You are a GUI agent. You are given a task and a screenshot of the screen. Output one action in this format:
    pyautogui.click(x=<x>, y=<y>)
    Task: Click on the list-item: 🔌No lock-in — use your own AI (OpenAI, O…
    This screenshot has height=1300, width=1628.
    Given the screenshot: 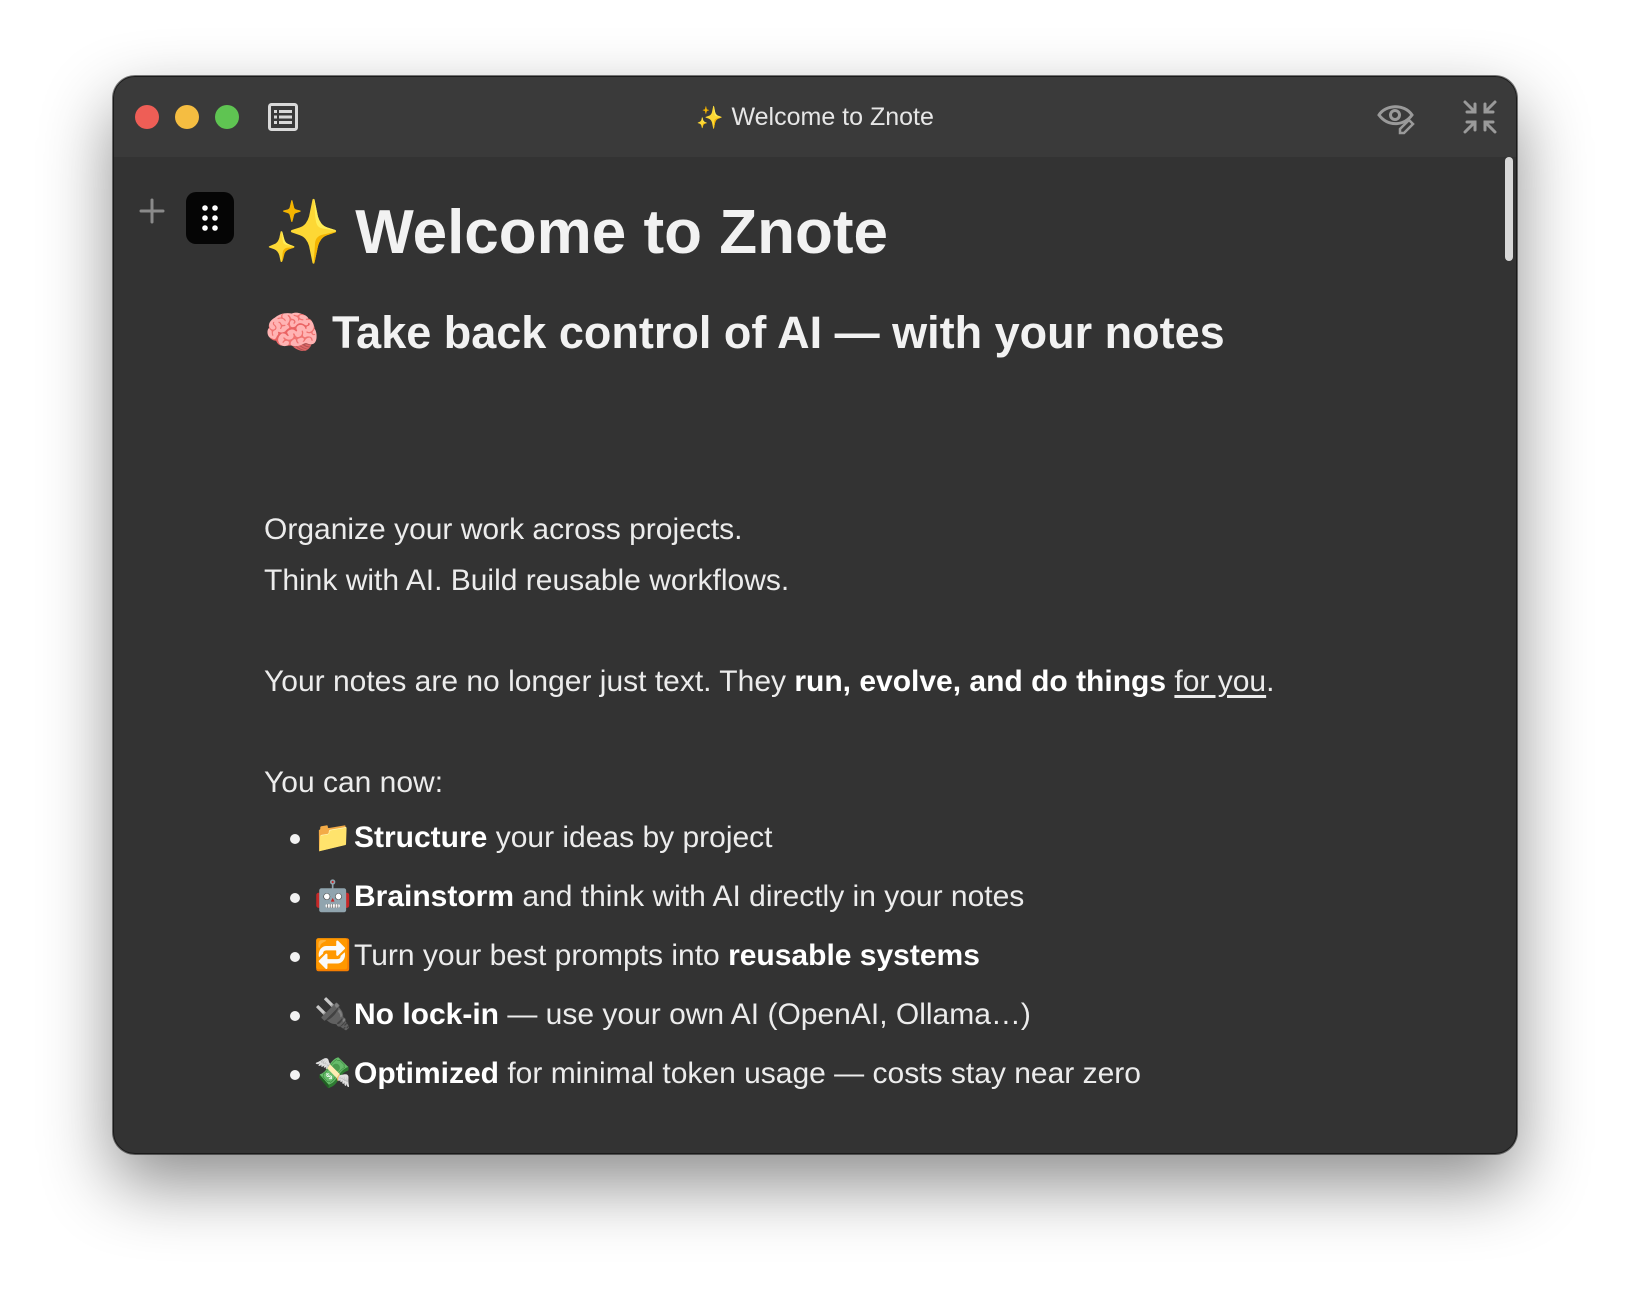 What is the action you would take?
    pyautogui.click(x=702, y=1025)
    